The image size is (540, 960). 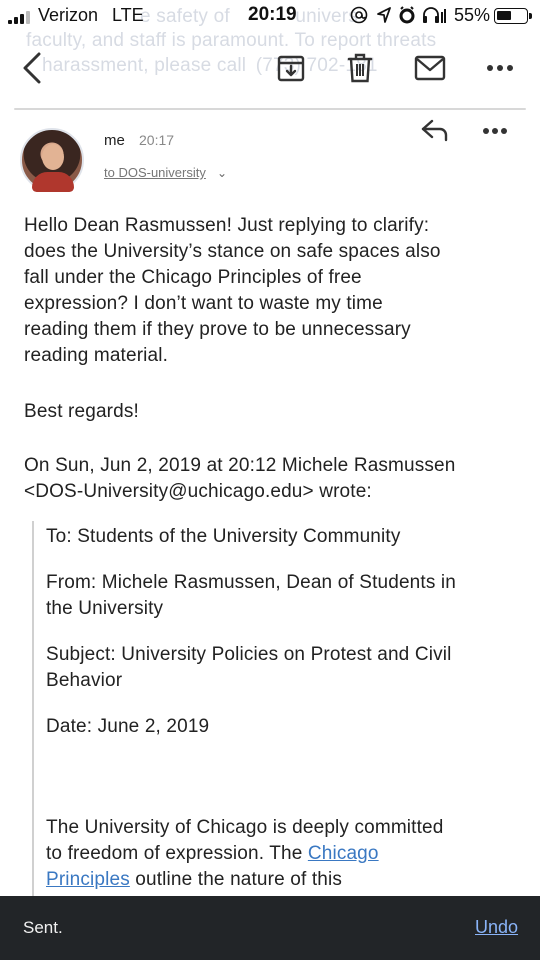 What do you see at coordinates (270, 928) in the screenshot?
I see `snackbar: Sent. Undo` at bounding box center [270, 928].